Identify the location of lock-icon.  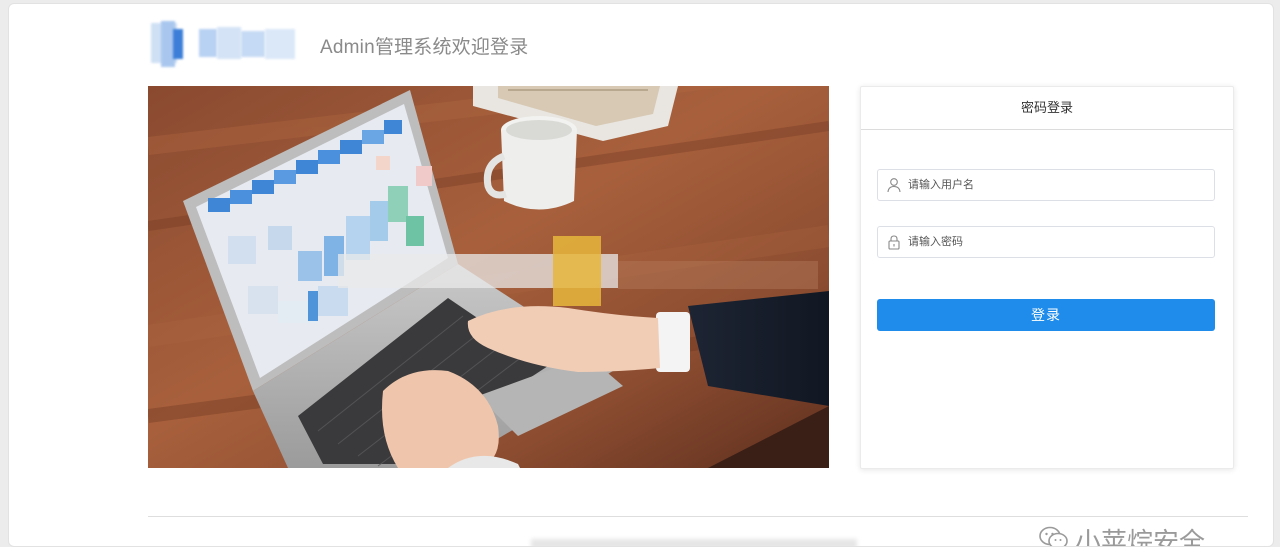
(894, 242).